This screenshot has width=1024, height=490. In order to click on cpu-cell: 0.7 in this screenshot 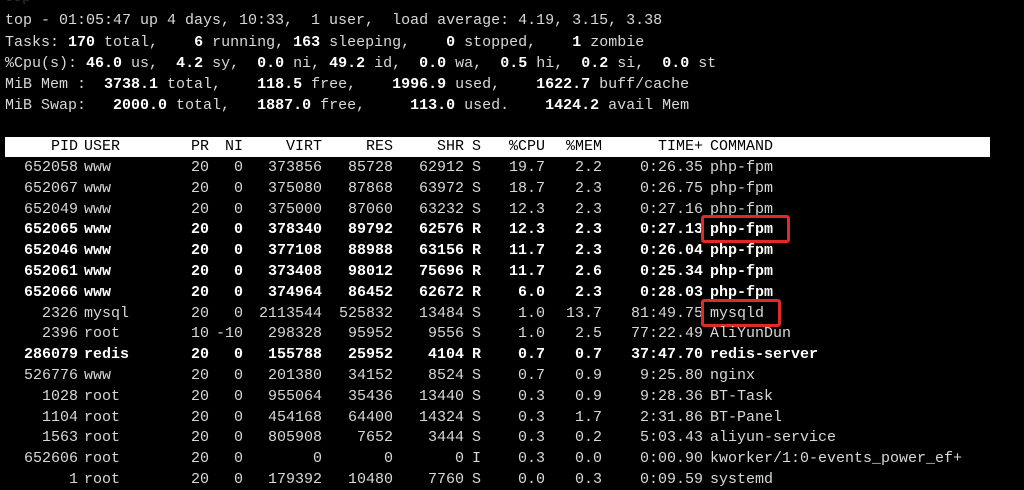, I will do `click(531, 375)`.